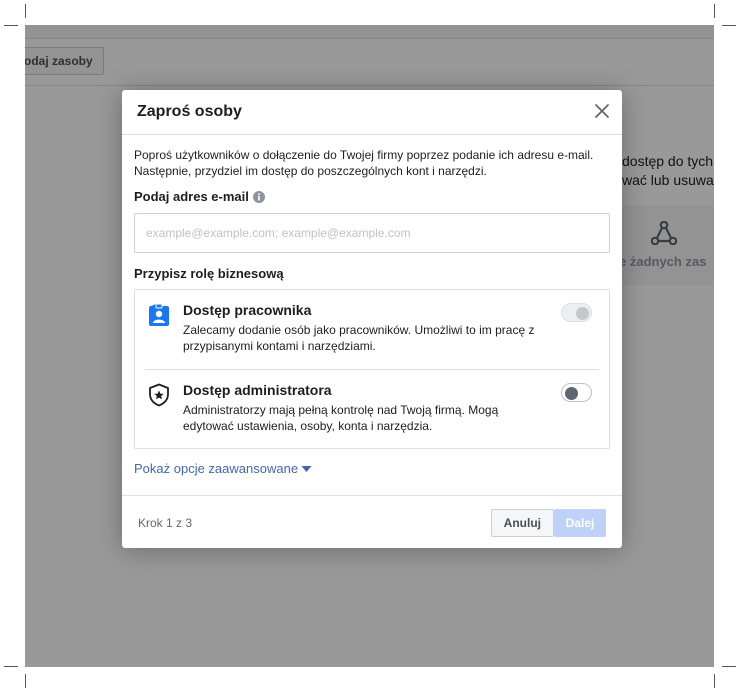 Image resolution: width=740 pixels, height=692 pixels. Describe the element at coordinates (258, 196) in the screenshot. I see `info-icon` at that location.